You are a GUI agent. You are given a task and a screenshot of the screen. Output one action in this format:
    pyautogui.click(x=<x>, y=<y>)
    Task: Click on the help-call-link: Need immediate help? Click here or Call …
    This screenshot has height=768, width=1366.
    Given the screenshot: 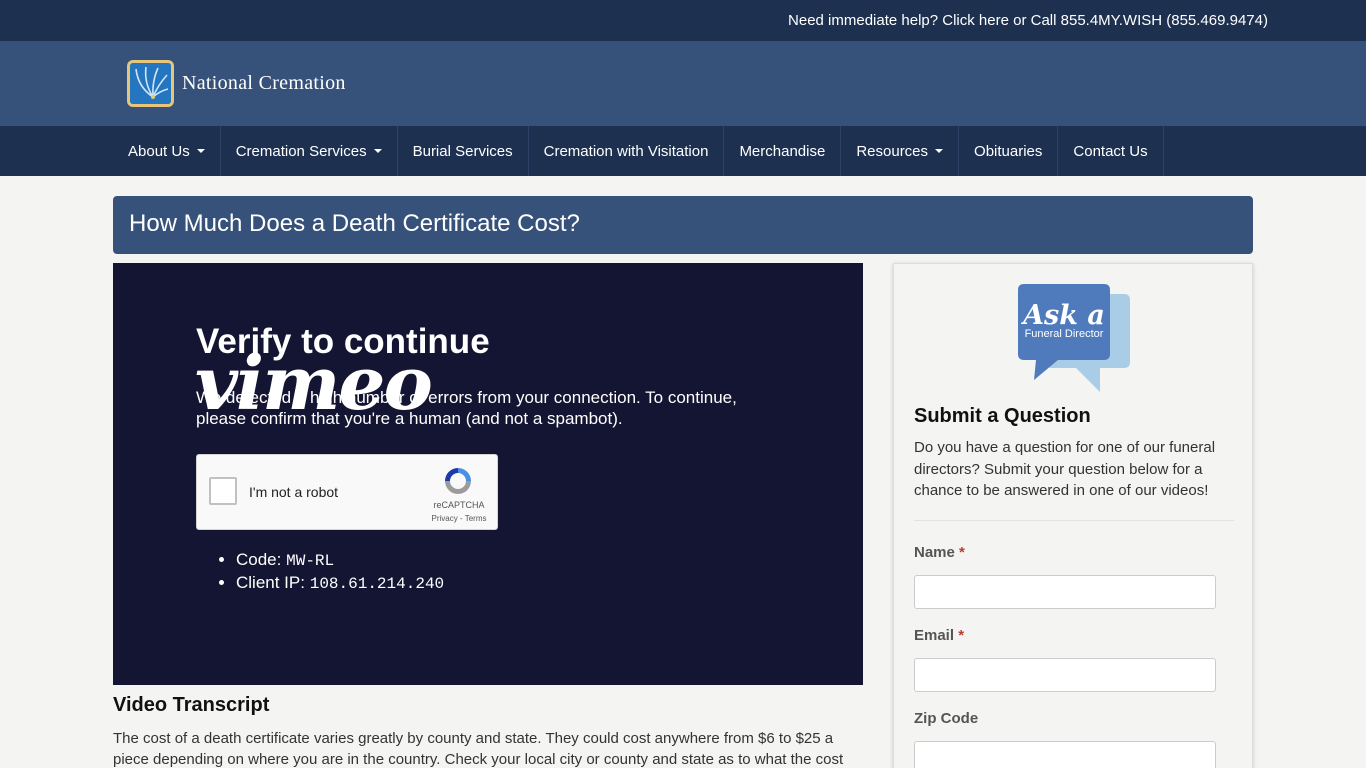 What is the action you would take?
    pyautogui.click(x=1028, y=20)
    